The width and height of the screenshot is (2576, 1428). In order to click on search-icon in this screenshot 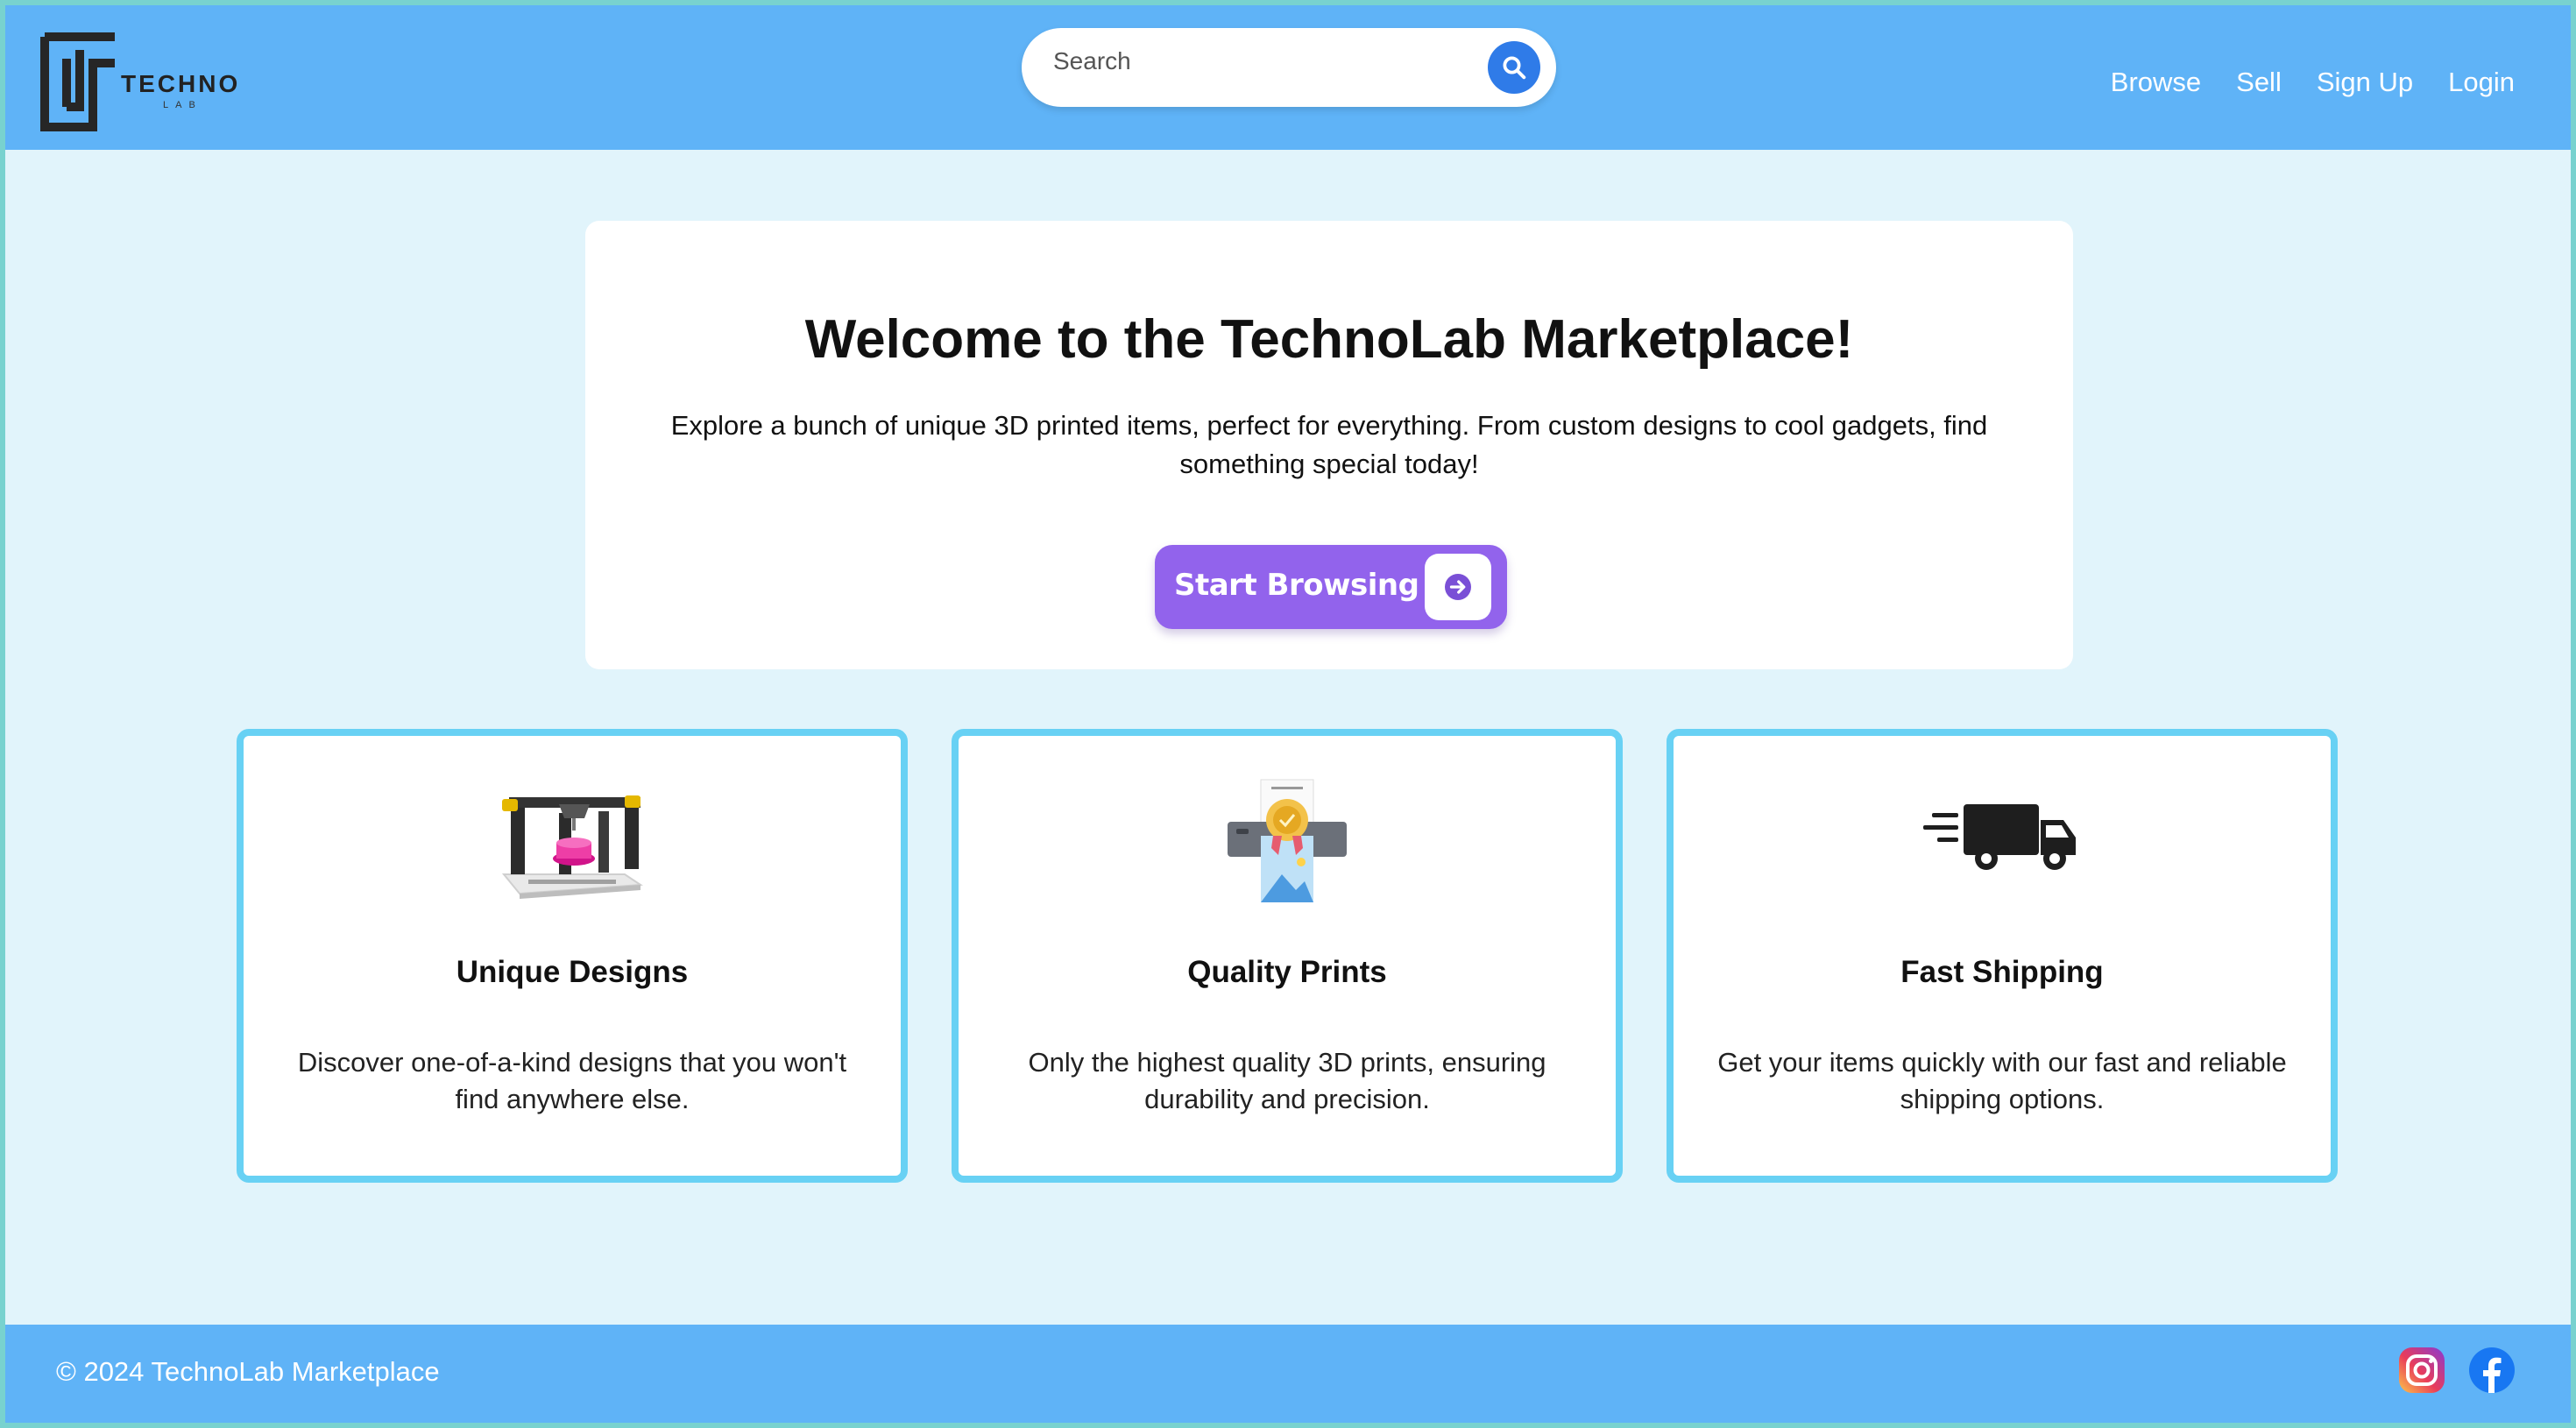, I will do `click(1514, 68)`.